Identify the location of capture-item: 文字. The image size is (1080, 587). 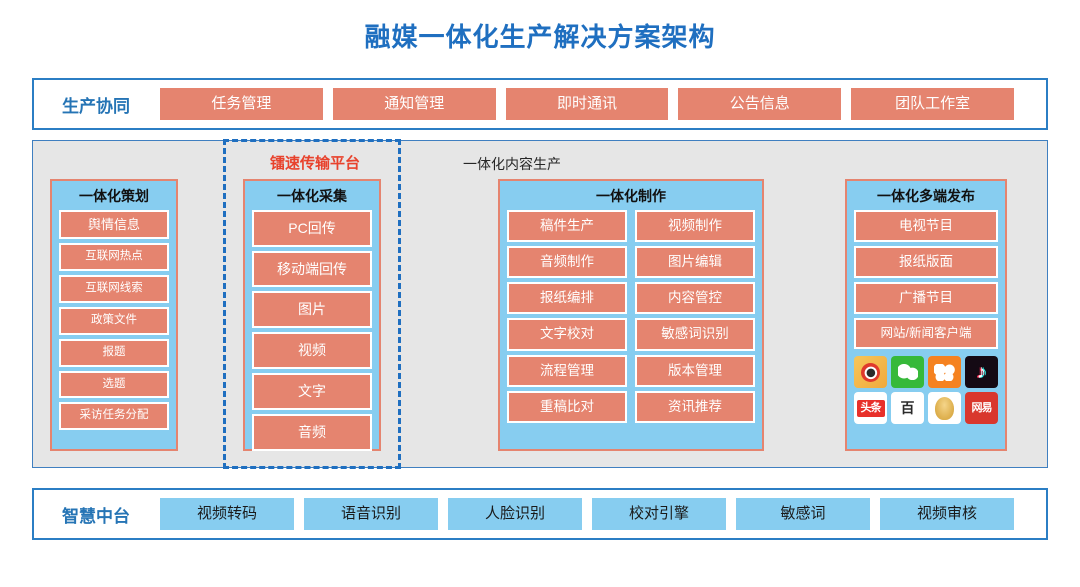
(312, 391).